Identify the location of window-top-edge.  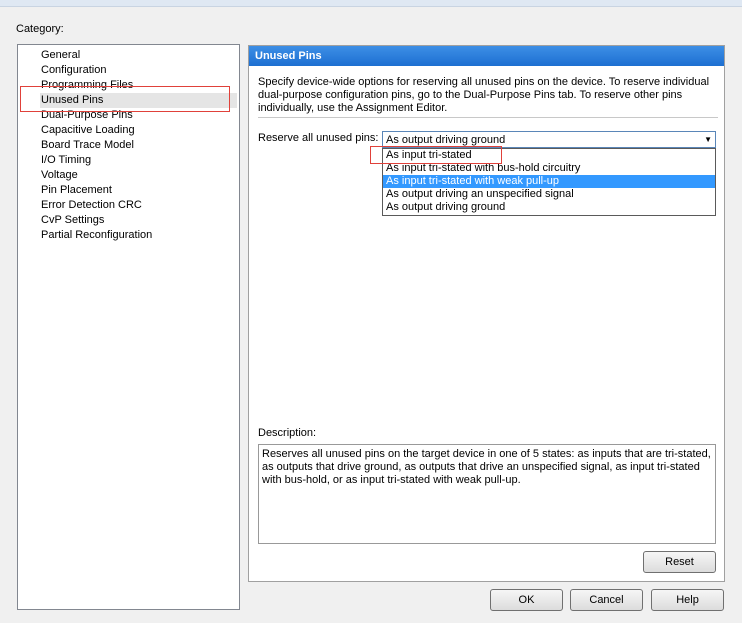
(371, 3).